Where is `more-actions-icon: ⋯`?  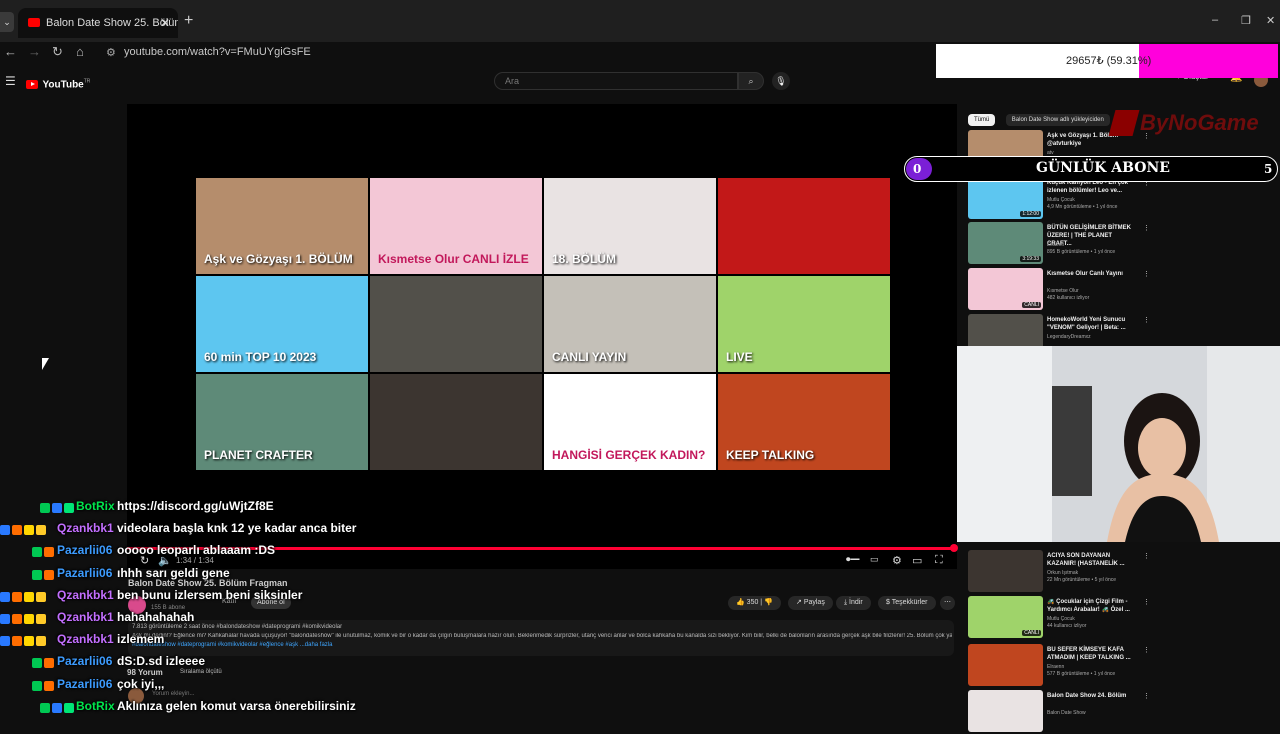 more-actions-icon: ⋯ is located at coordinates (947, 603).